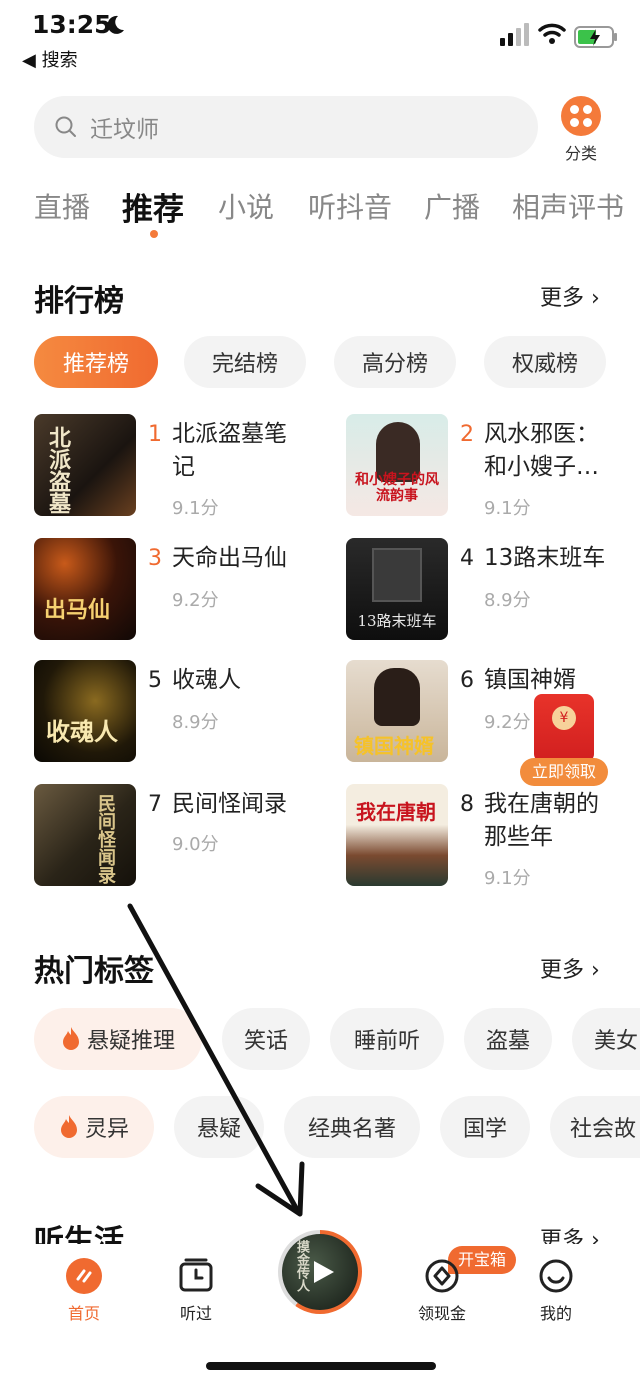  What do you see at coordinates (155, 680) in the screenshot?
I see `book-rank: 5` at bounding box center [155, 680].